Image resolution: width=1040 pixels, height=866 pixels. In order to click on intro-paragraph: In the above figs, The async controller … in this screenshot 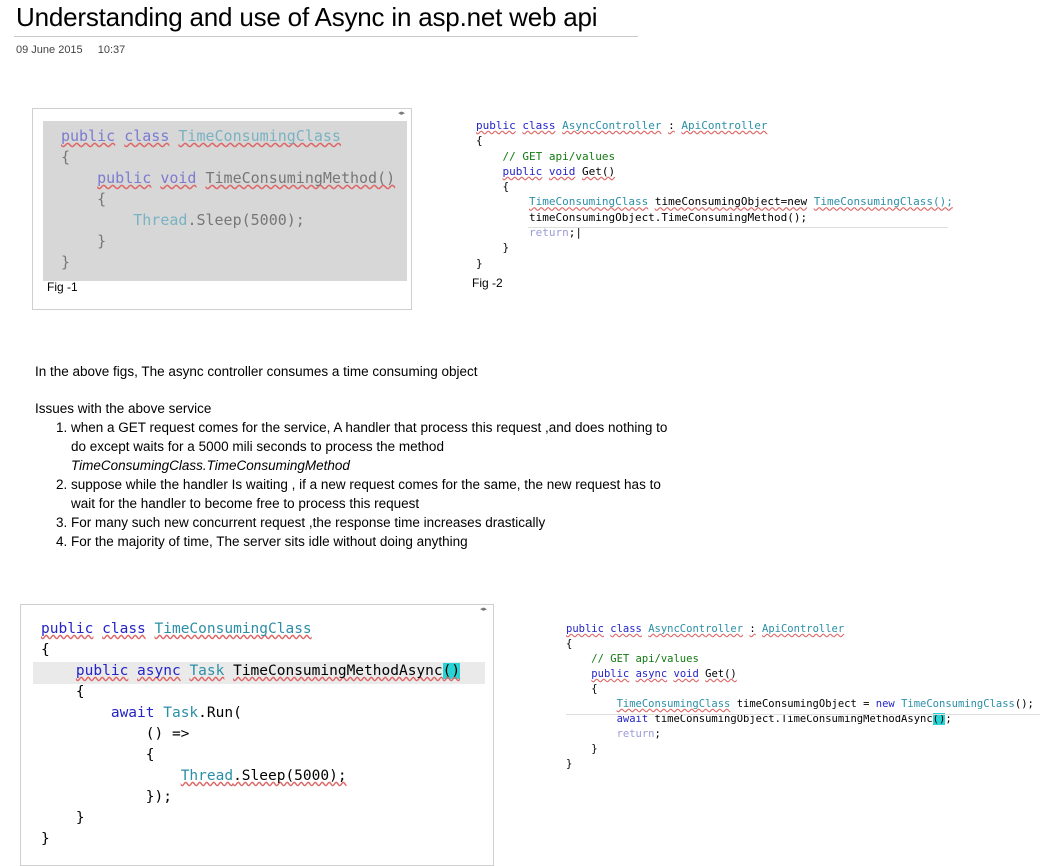, I will do `click(256, 371)`.